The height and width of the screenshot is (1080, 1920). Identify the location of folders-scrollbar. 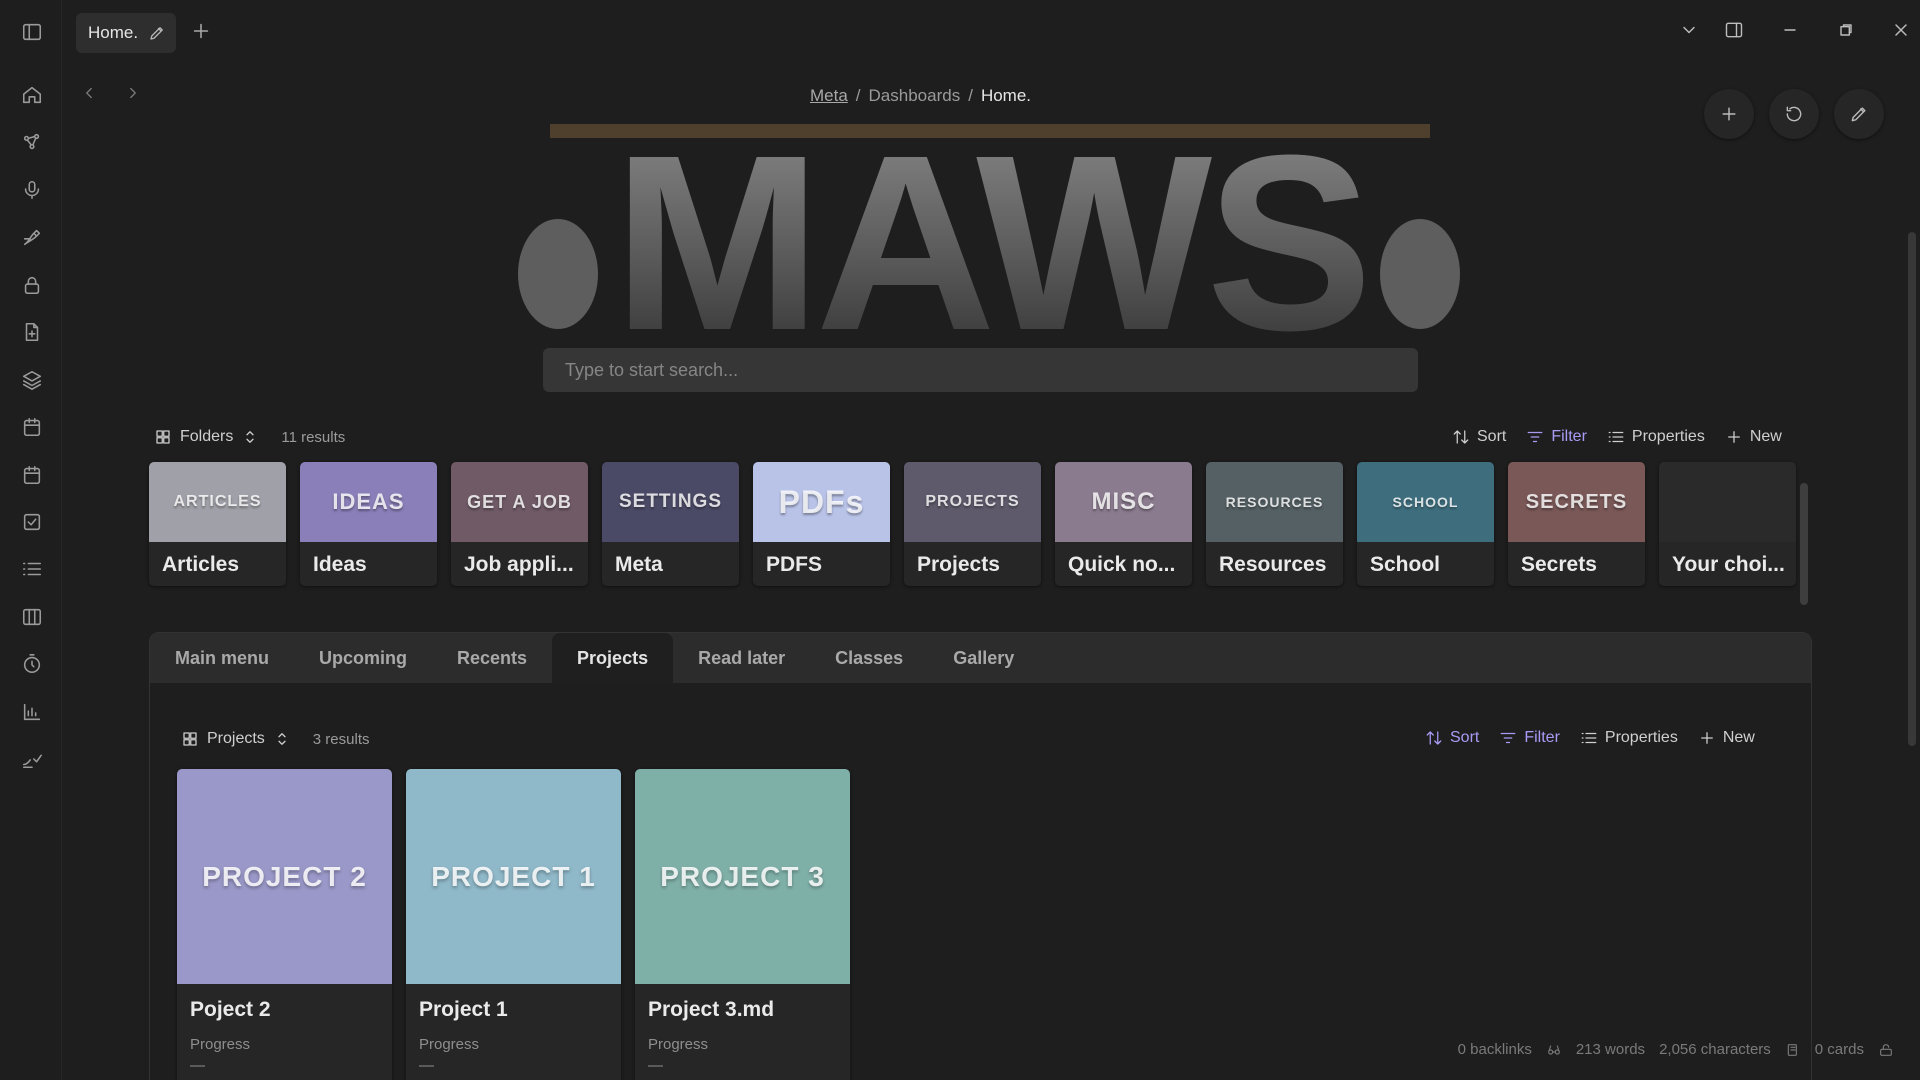
(1804, 544).